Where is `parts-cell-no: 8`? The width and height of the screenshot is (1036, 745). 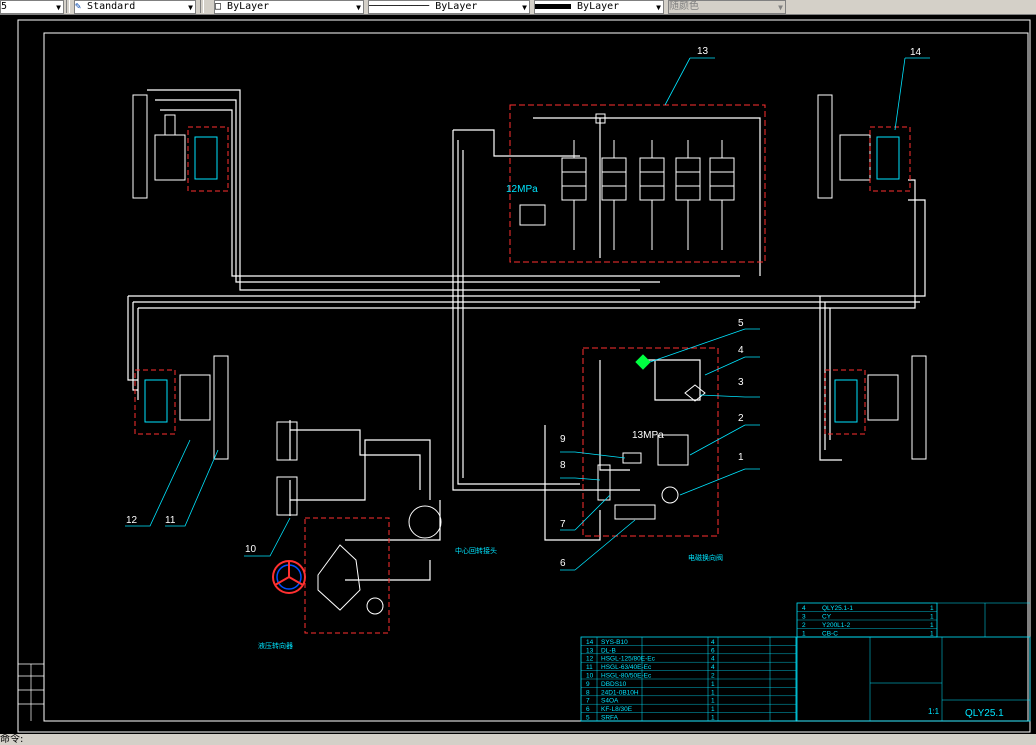
parts-cell-no: 8 is located at coordinates (588, 692).